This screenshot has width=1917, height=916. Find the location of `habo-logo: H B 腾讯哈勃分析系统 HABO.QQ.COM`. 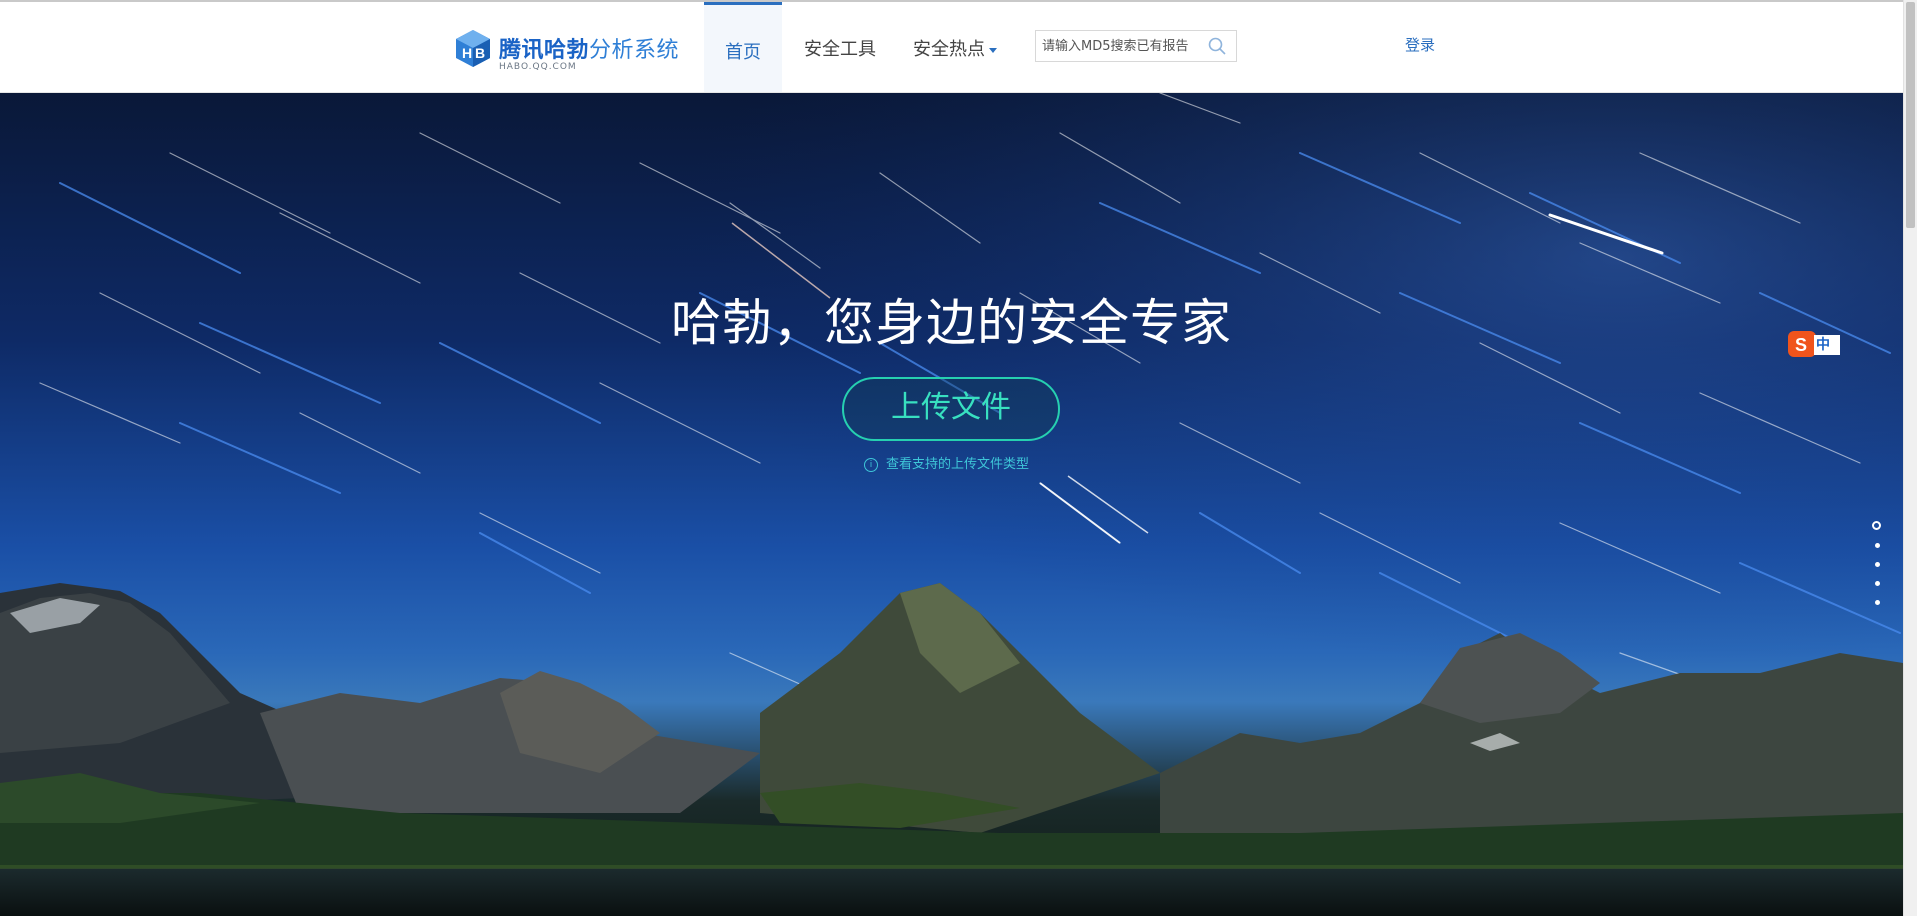

habo-logo: H B 腾讯哈勃分析系统 HABO.QQ.COM is located at coordinates (573, 50).